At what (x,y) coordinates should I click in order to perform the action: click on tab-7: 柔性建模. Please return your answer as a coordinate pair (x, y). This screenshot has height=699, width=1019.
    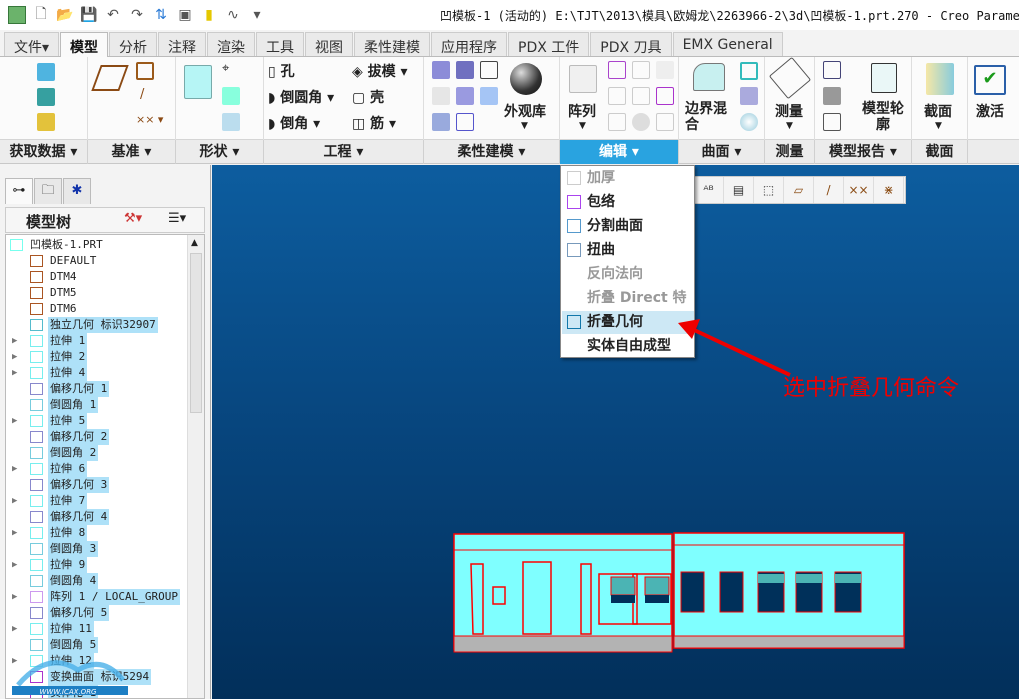
    Looking at the image, I should click on (392, 44).